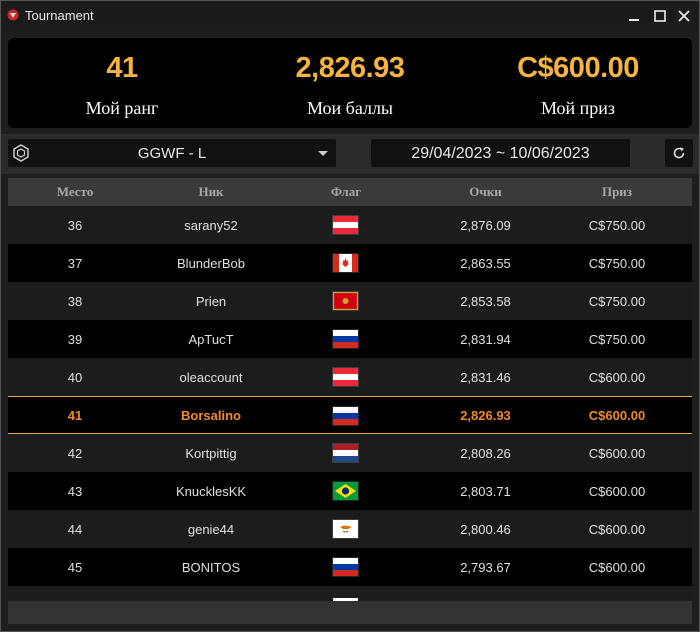 The image size is (700, 632). Describe the element at coordinates (13, 15) in the screenshot. I see `app-logo-icon` at that location.